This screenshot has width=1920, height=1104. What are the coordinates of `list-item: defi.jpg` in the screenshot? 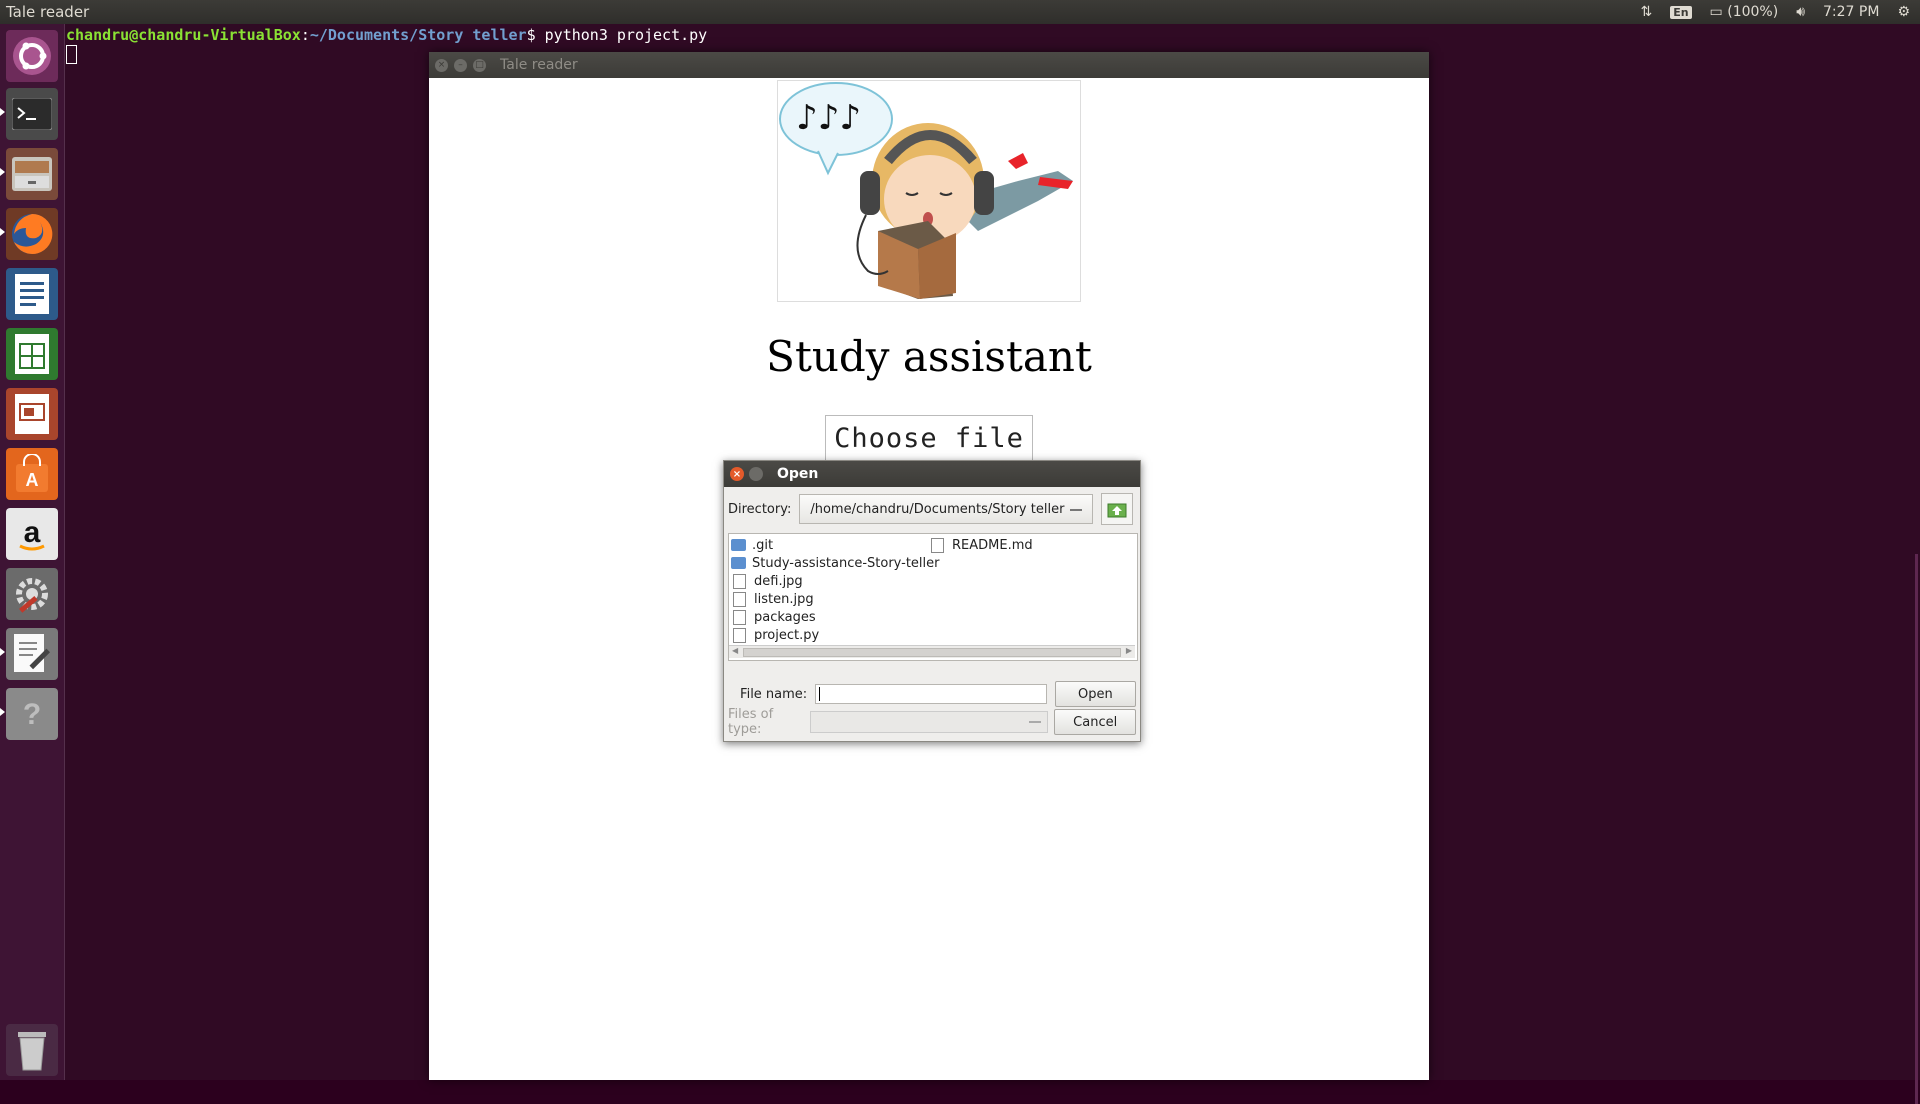 It's located at (767, 581).